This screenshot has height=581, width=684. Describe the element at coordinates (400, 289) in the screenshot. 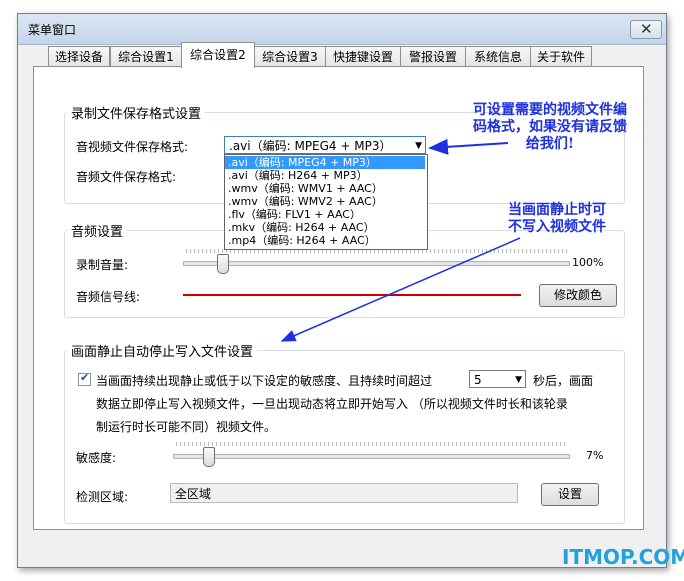

I see `arrow-to-still-group` at that location.